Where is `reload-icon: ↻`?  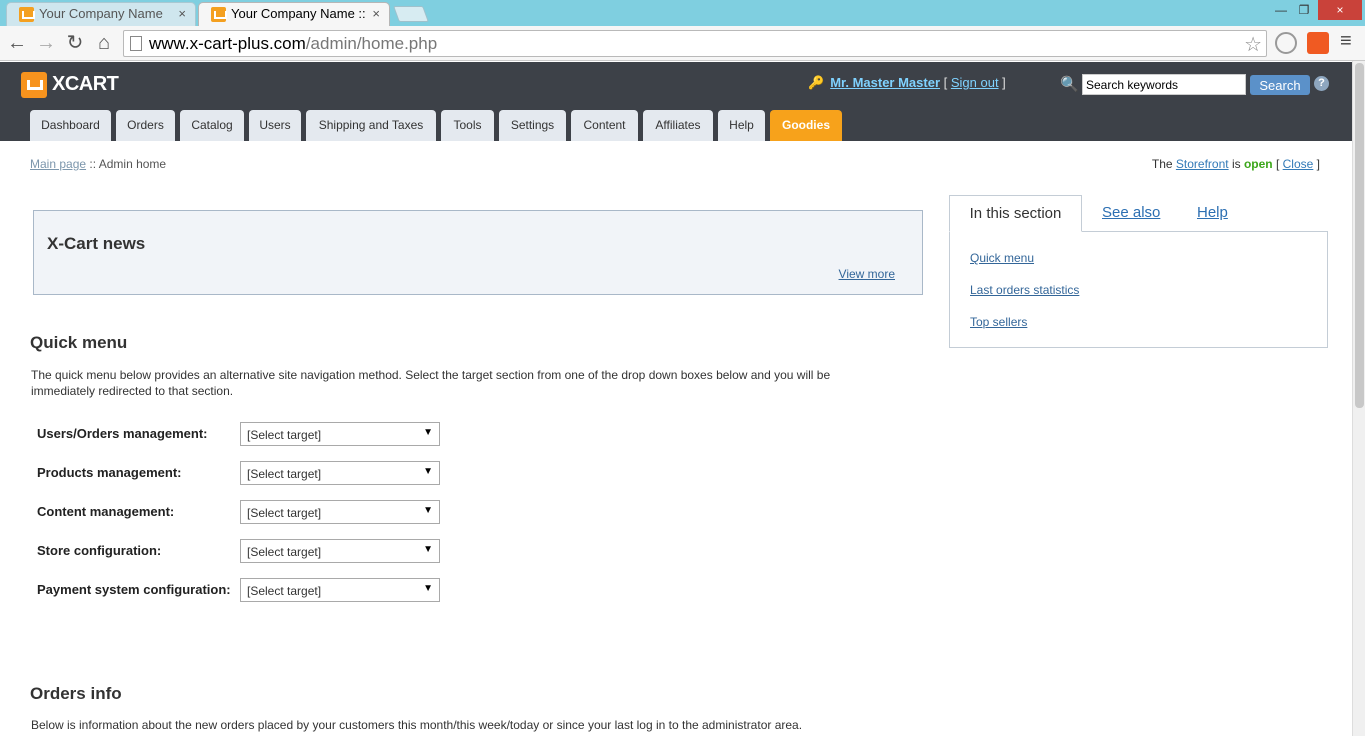
reload-icon: ↻ is located at coordinates (75, 43).